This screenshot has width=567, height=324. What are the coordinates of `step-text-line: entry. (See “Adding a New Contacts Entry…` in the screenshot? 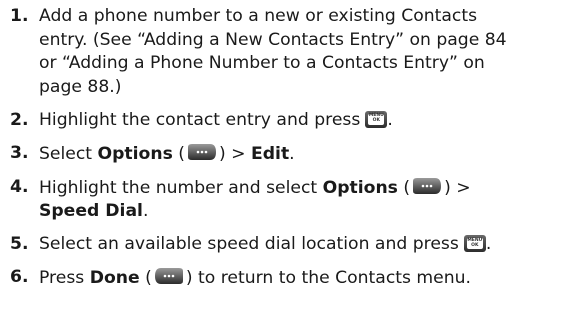 It's located at (273, 39).